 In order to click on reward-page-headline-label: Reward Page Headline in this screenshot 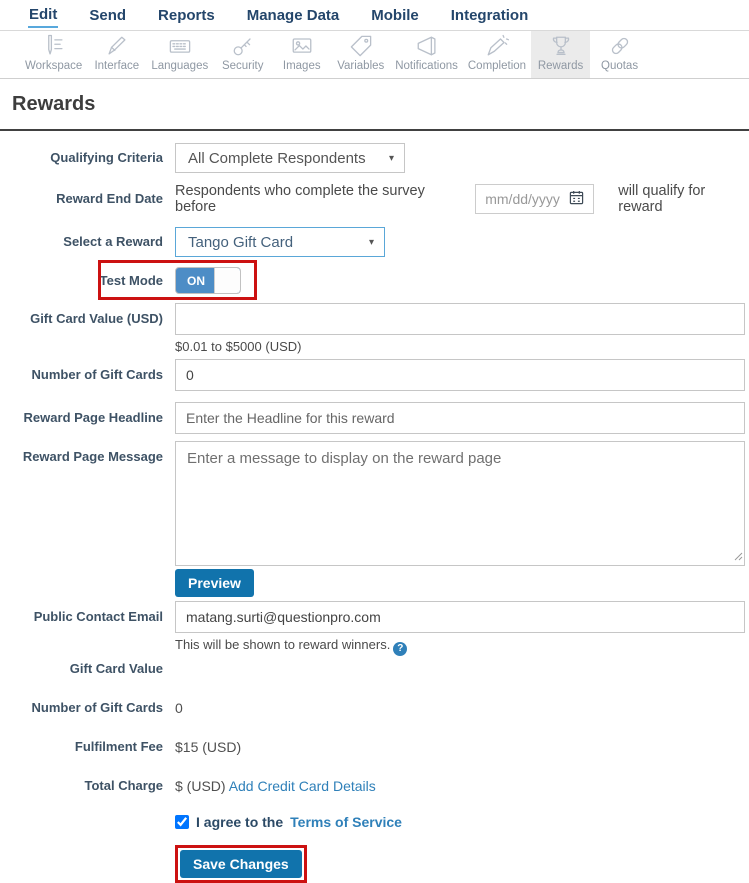, I will do `click(93, 417)`.